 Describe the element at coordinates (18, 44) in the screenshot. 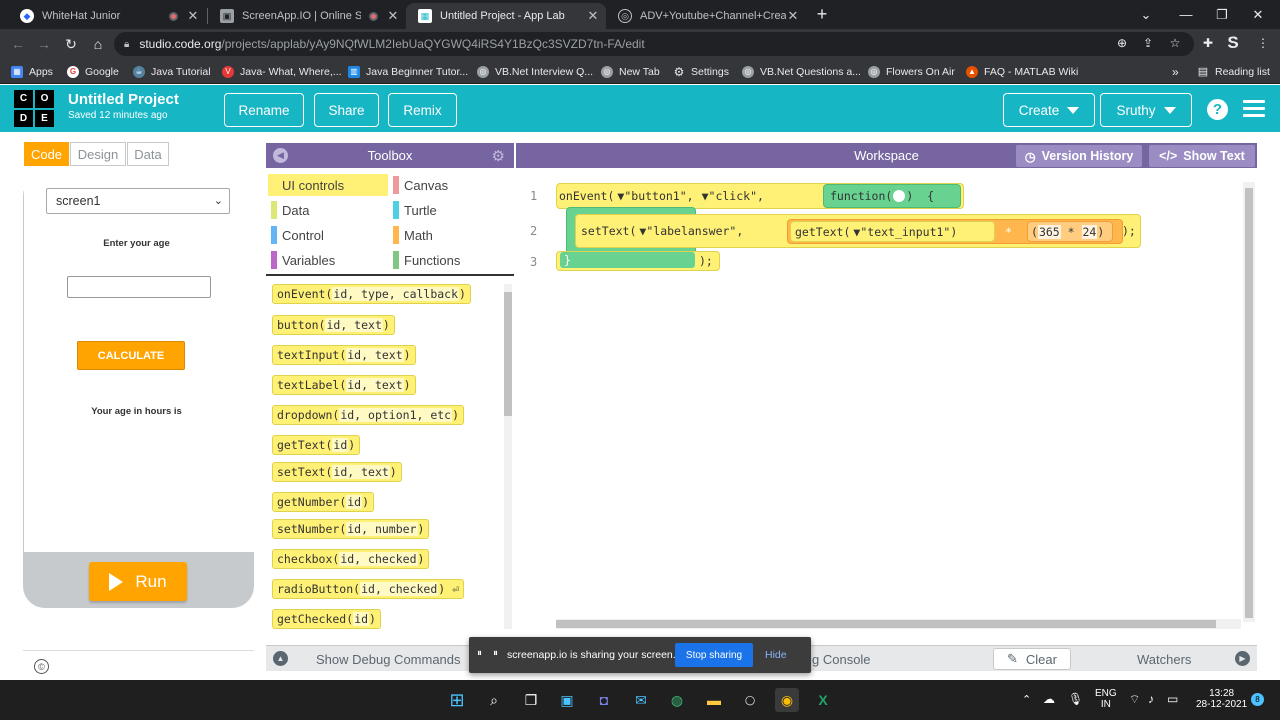

I see `back-arrow-icon: ←` at that location.